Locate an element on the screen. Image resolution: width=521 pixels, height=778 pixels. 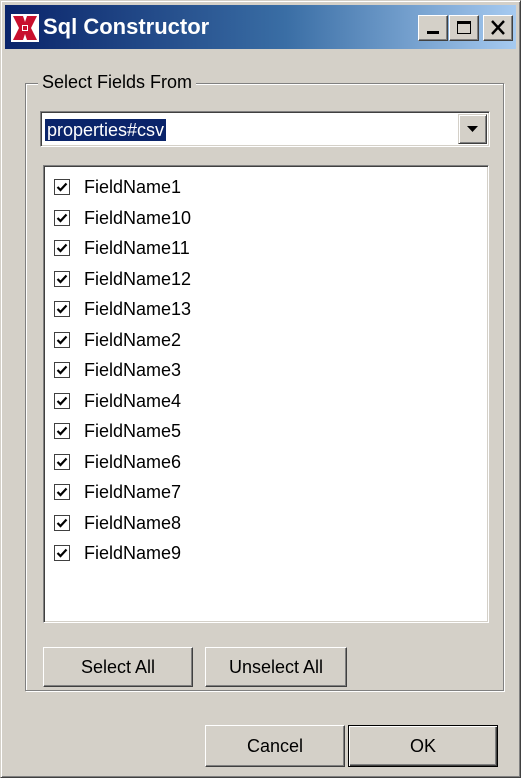
minimize-icon is located at coordinates (433, 32).